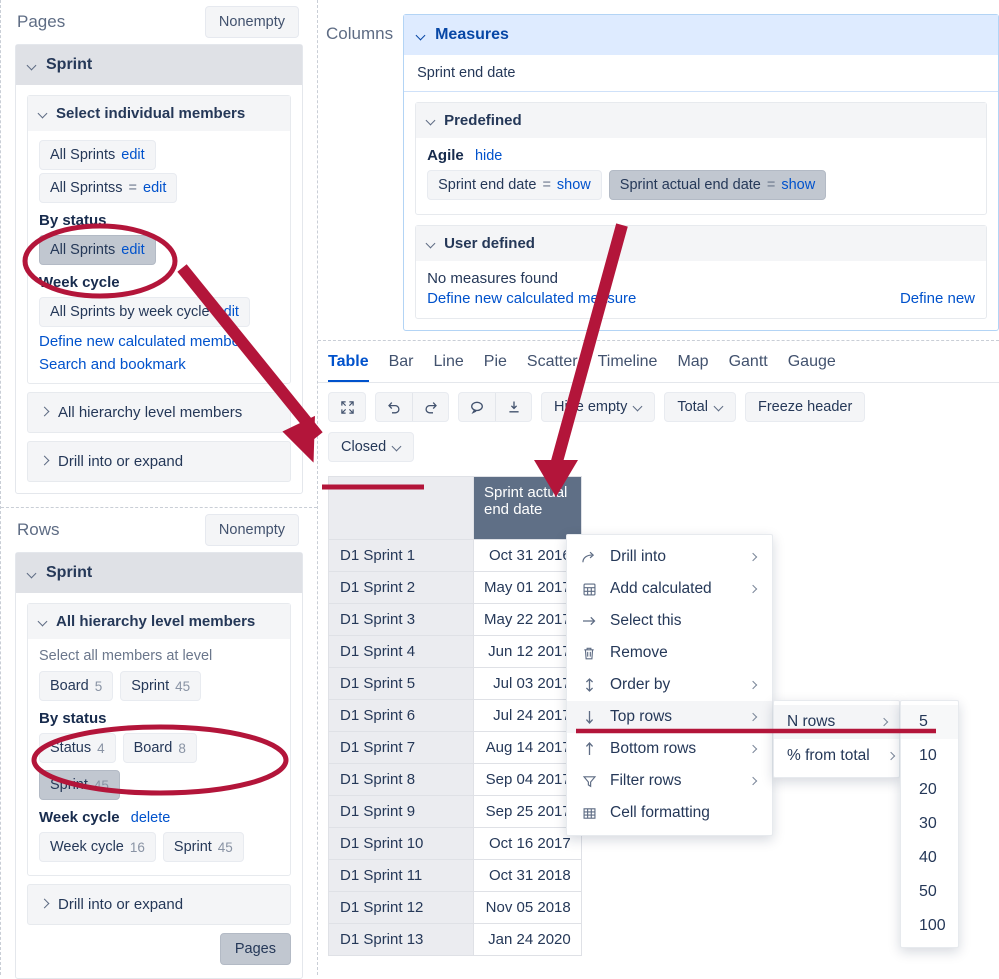 The width and height of the screenshot is (999, 979). Describe the element at coordinates (144, 312) in the screenshot. I see `chip-all-sprints-by-week-cycle: All Sprints by week cycle edit` at that location.